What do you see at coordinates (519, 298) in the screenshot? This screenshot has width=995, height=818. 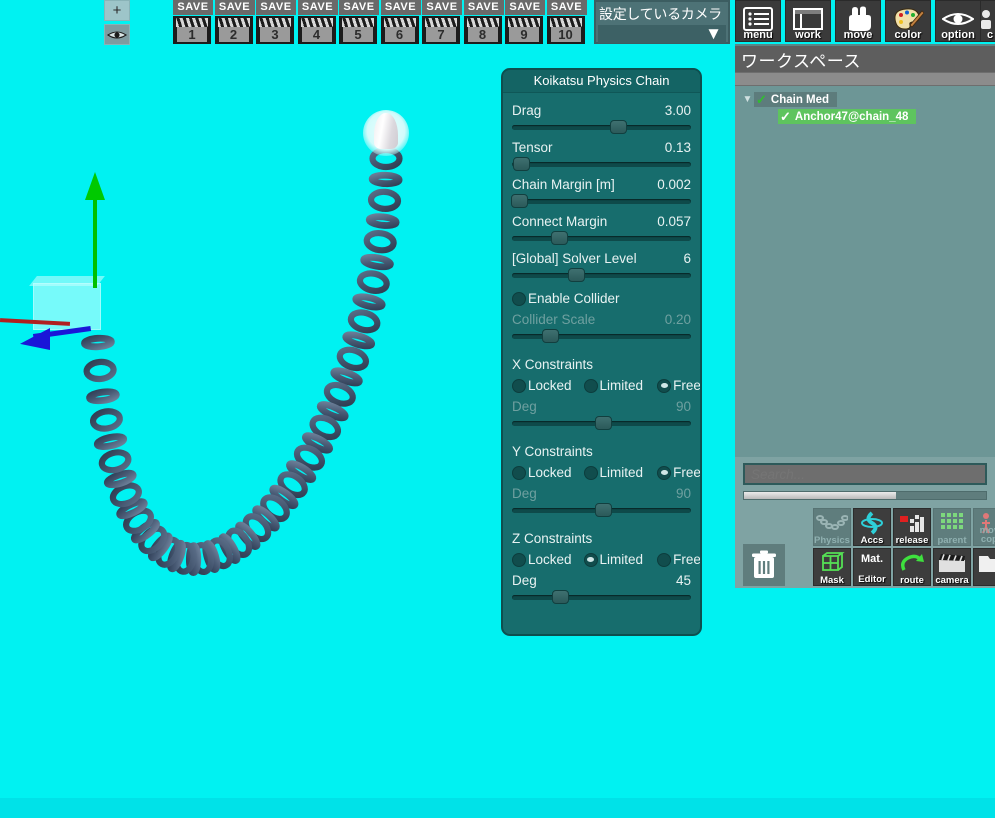 I see `enable-collider-checkbox` at bounding box center [519, 298].